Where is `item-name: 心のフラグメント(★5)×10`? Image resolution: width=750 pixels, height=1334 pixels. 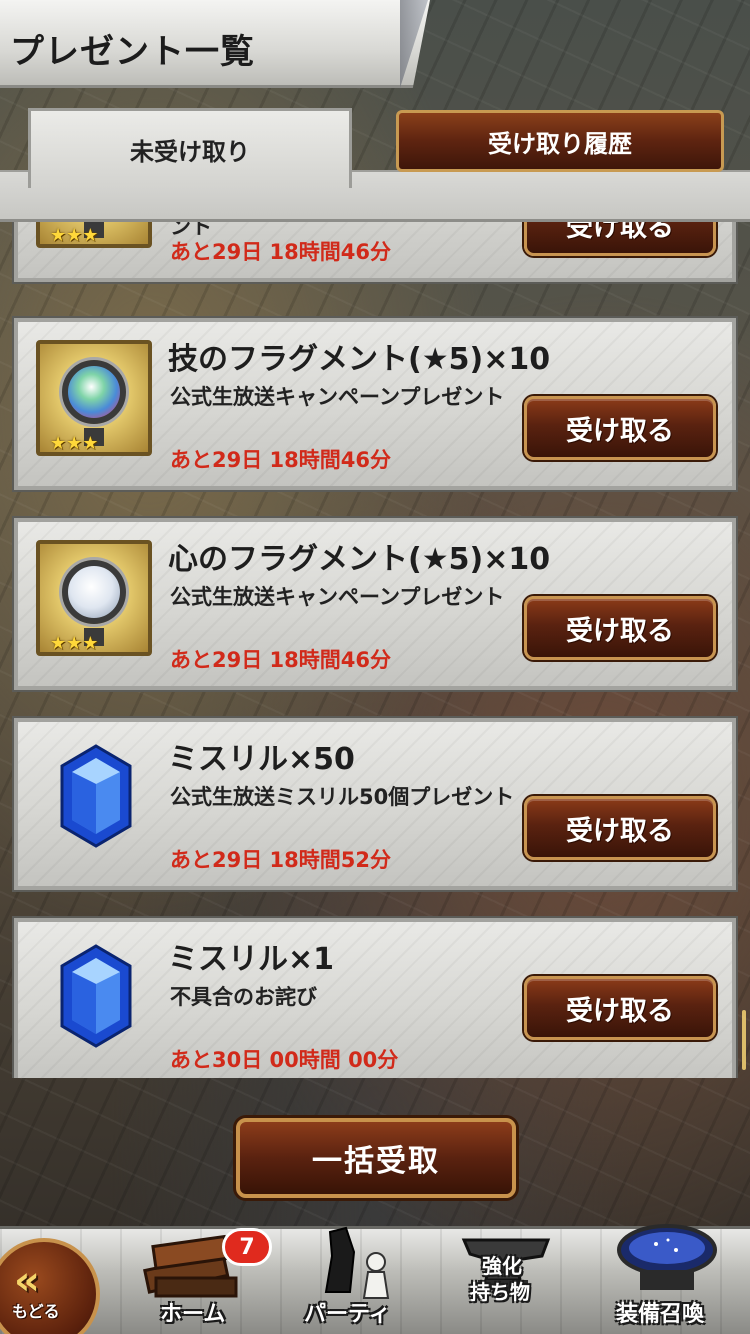
item-name: 心のフラグメント(★5)×10 is located at coordinates (359, 559).